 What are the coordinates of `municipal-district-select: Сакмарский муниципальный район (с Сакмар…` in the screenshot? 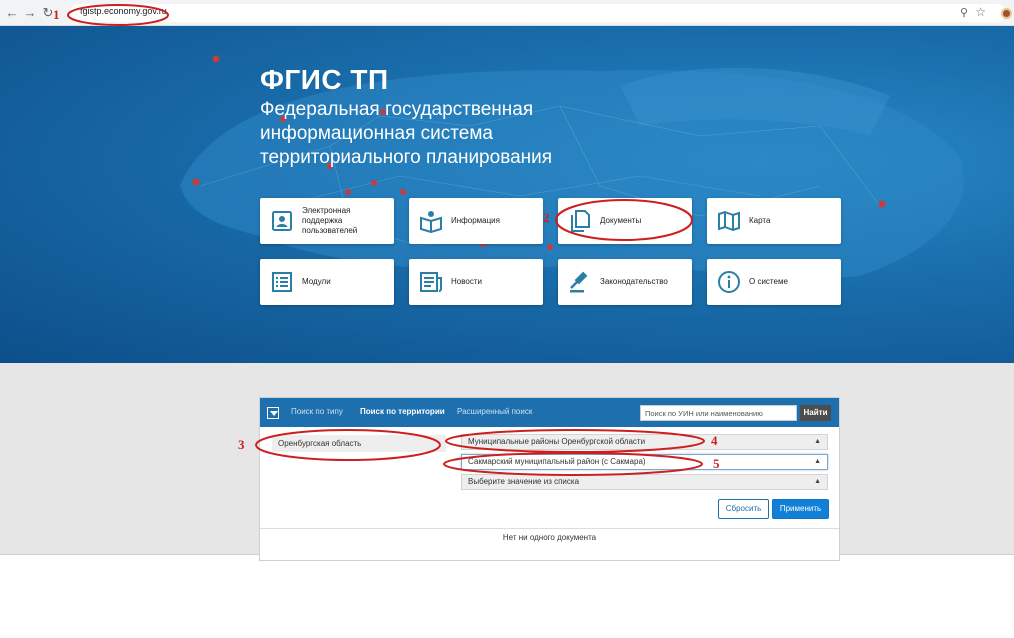 It's located at (644, 462).